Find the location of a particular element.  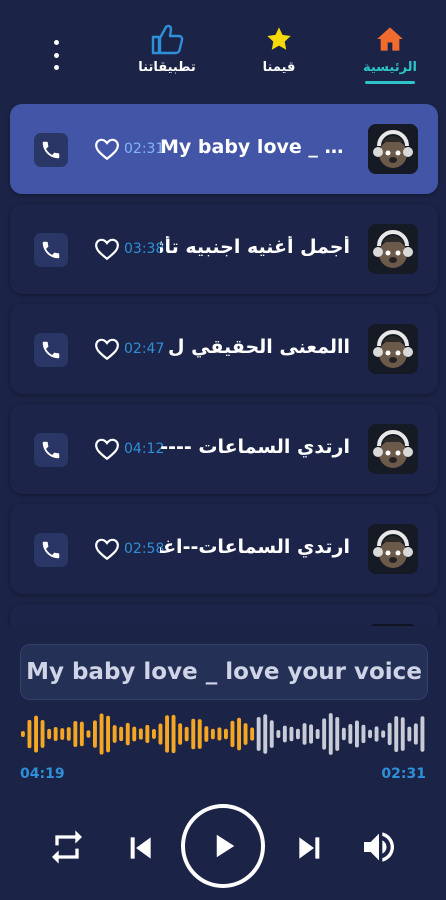

play-button is located at coordinates (223, 846).